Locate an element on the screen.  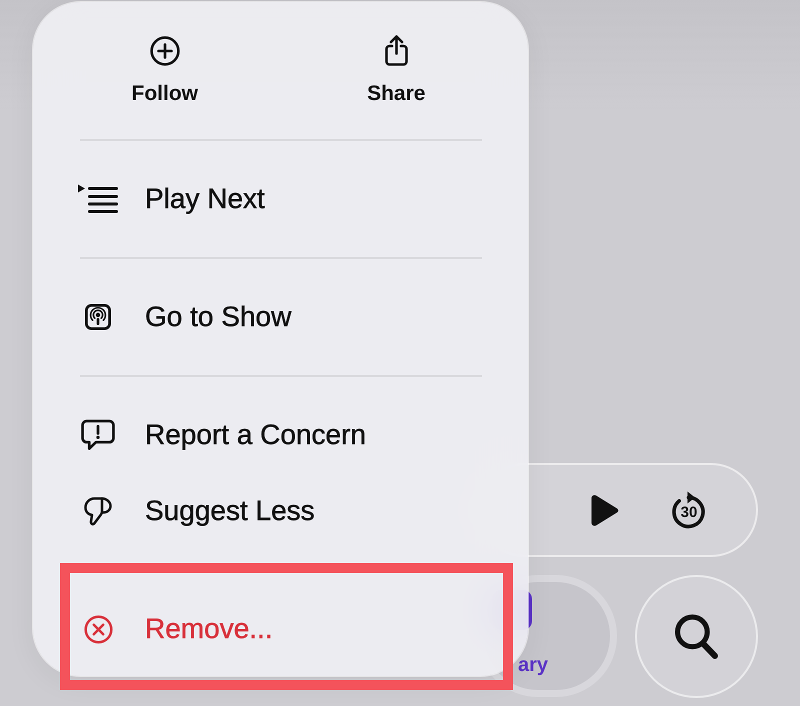
menu-item: Suggest Less is located at coordinates (280, 511).